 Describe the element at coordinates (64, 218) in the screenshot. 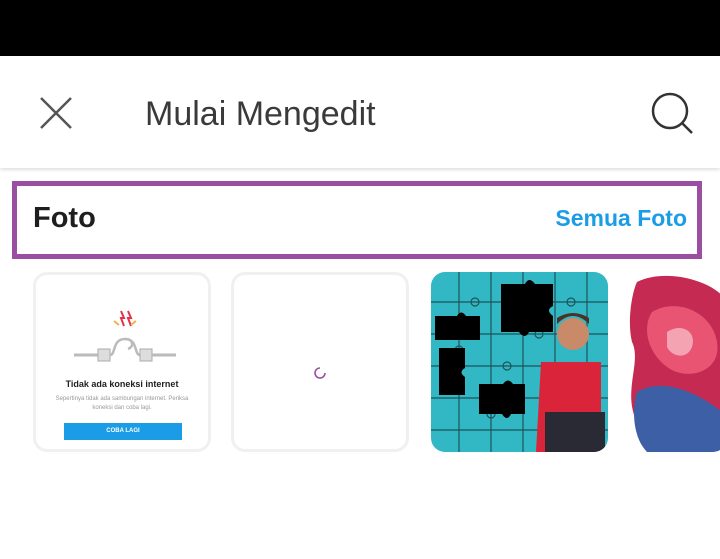

I see `section-title: Foto` at that location.